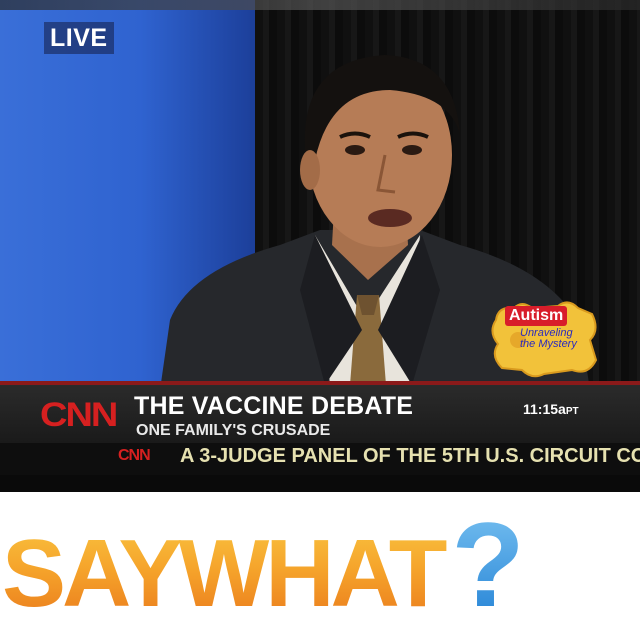  Describe the element at coordinates (485, 565) in the screenshot. I see `question-mark-glyph: ?` at that location.